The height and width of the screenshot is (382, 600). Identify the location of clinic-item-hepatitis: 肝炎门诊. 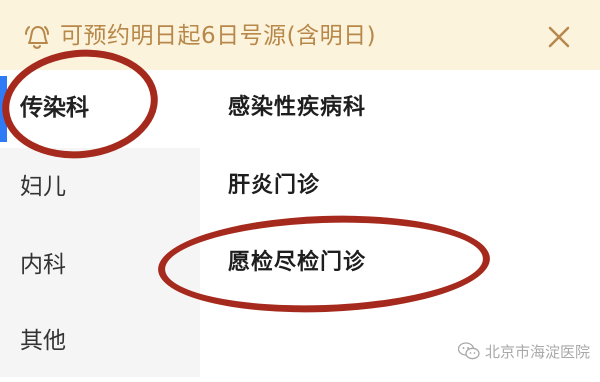
(274, 186).